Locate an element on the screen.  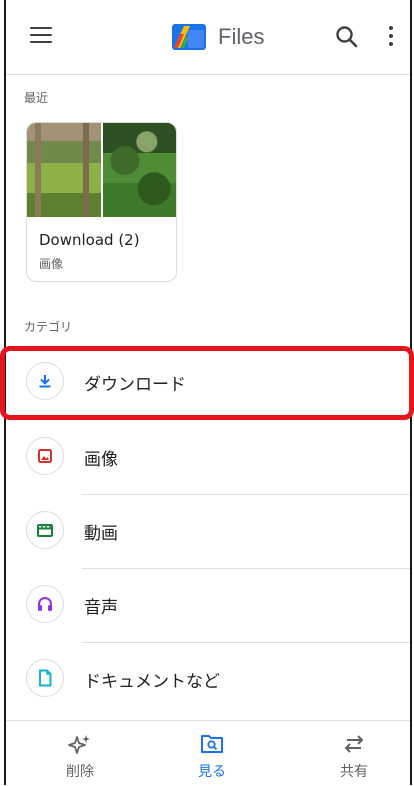
nav-browse: 見る is located at coordinates (212, 753).